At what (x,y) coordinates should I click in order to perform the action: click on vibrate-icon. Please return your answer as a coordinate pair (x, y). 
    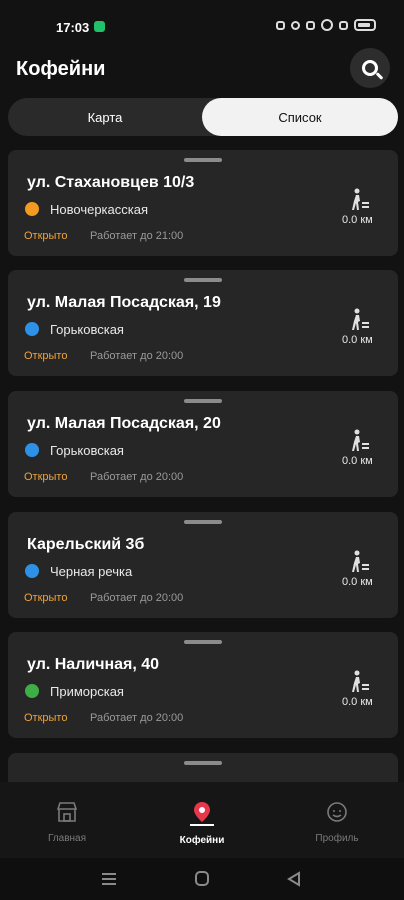
    Looking at the image, I should click on (280, 25).